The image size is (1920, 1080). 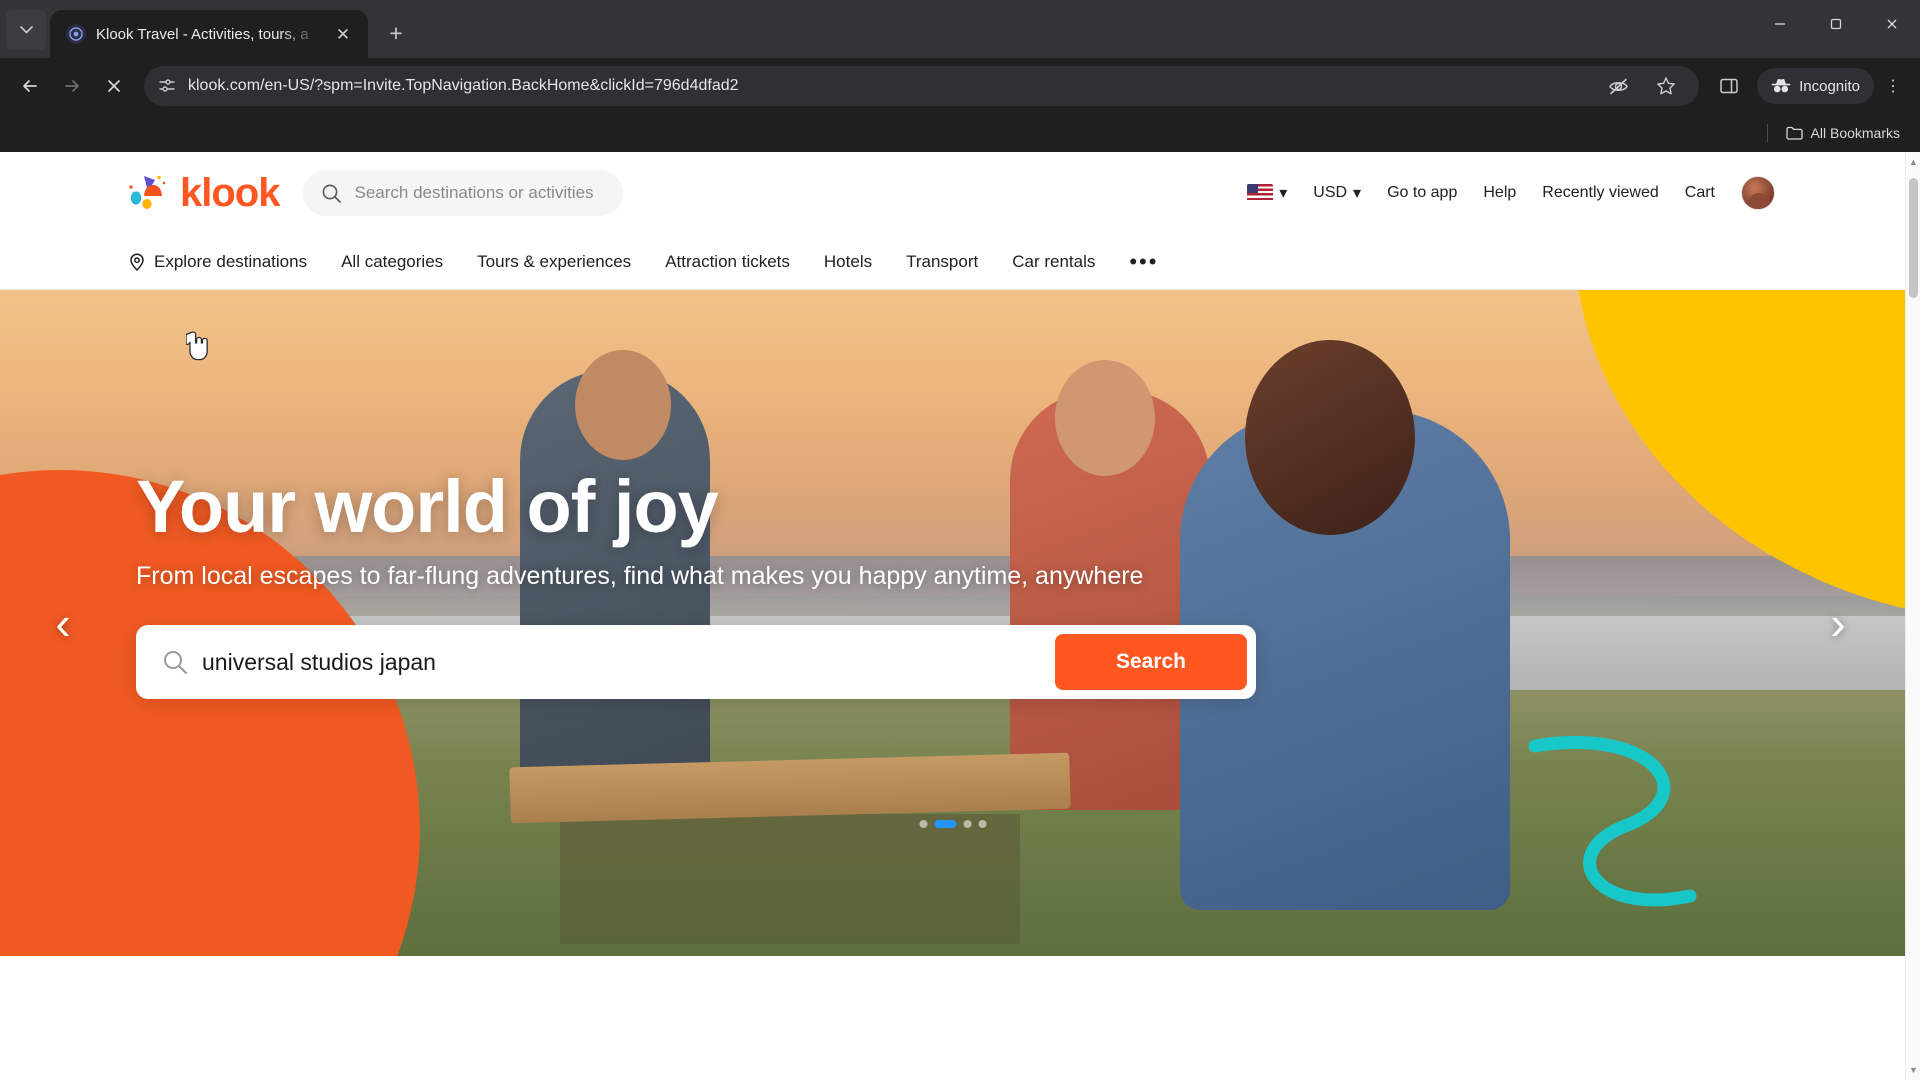 I want to click on tab-close-button: ✕, so click(x=343, y=34).